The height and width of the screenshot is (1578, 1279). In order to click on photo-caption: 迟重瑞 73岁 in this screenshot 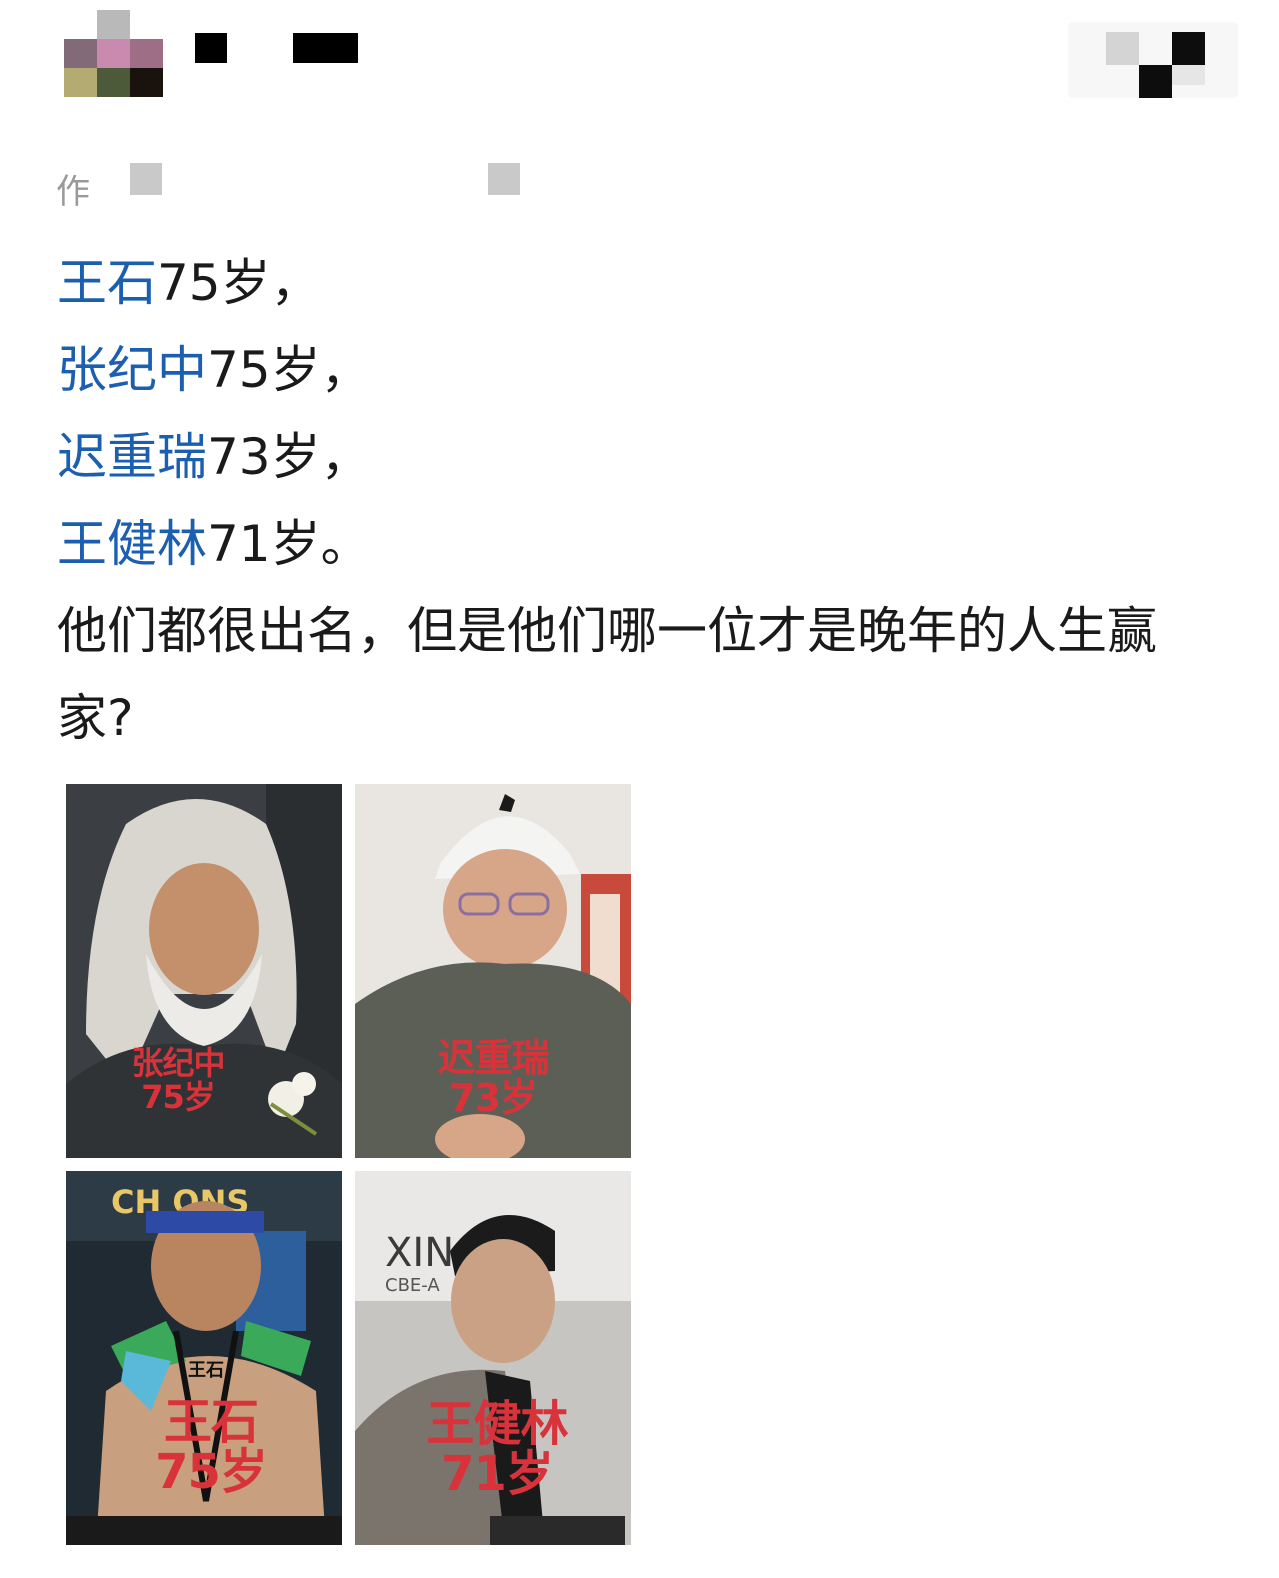, I will do `click(493, 1078)`.